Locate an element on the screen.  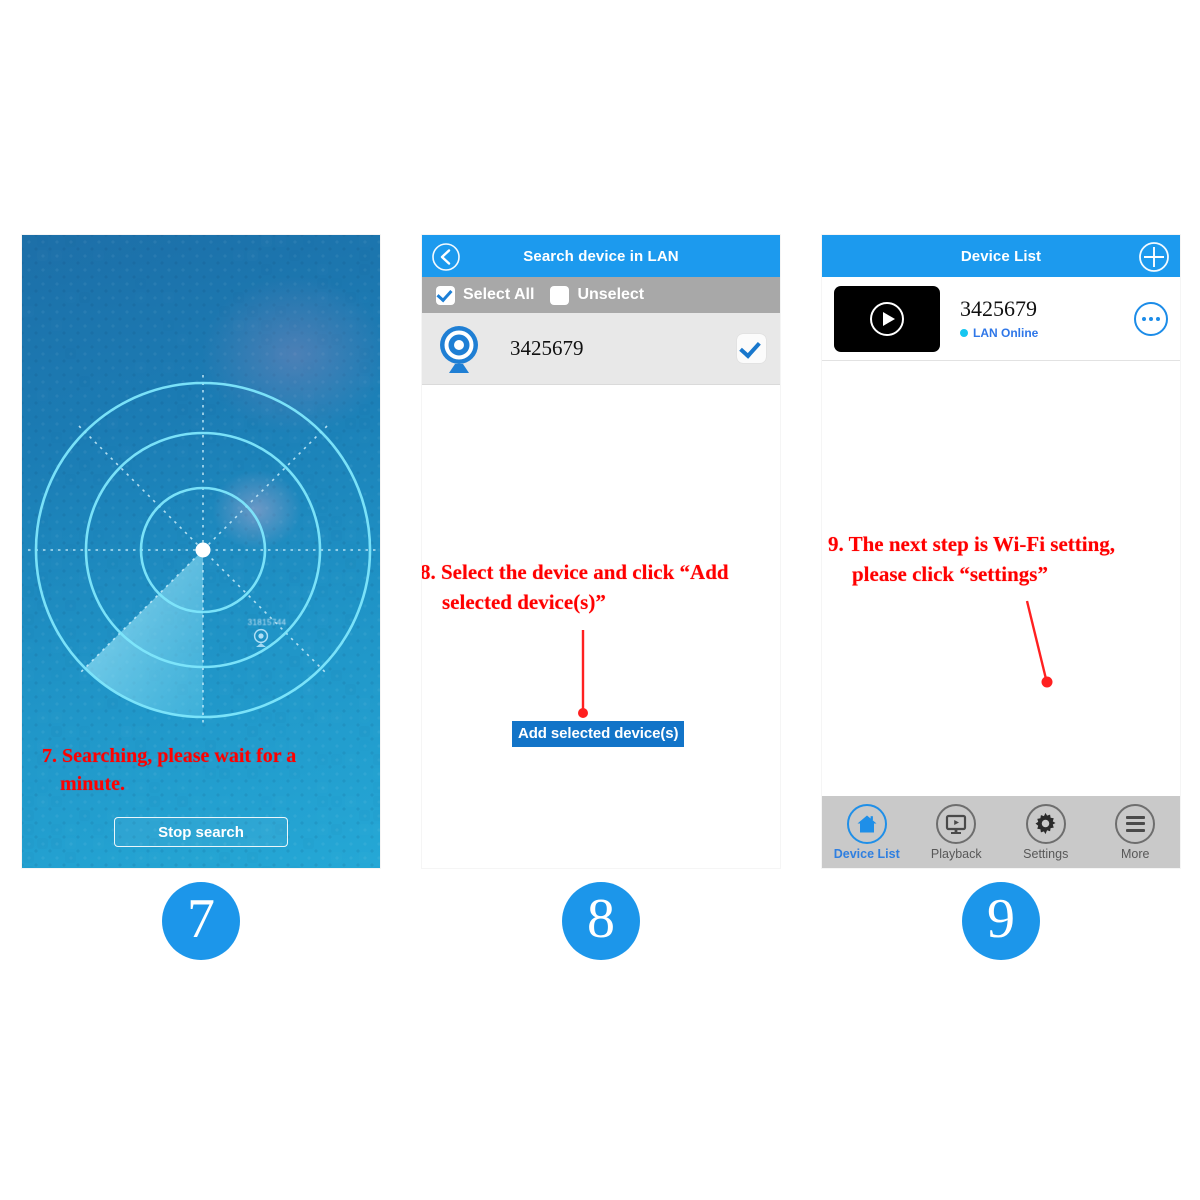
device-name: 3425679 is located at coordinates (998, 309).